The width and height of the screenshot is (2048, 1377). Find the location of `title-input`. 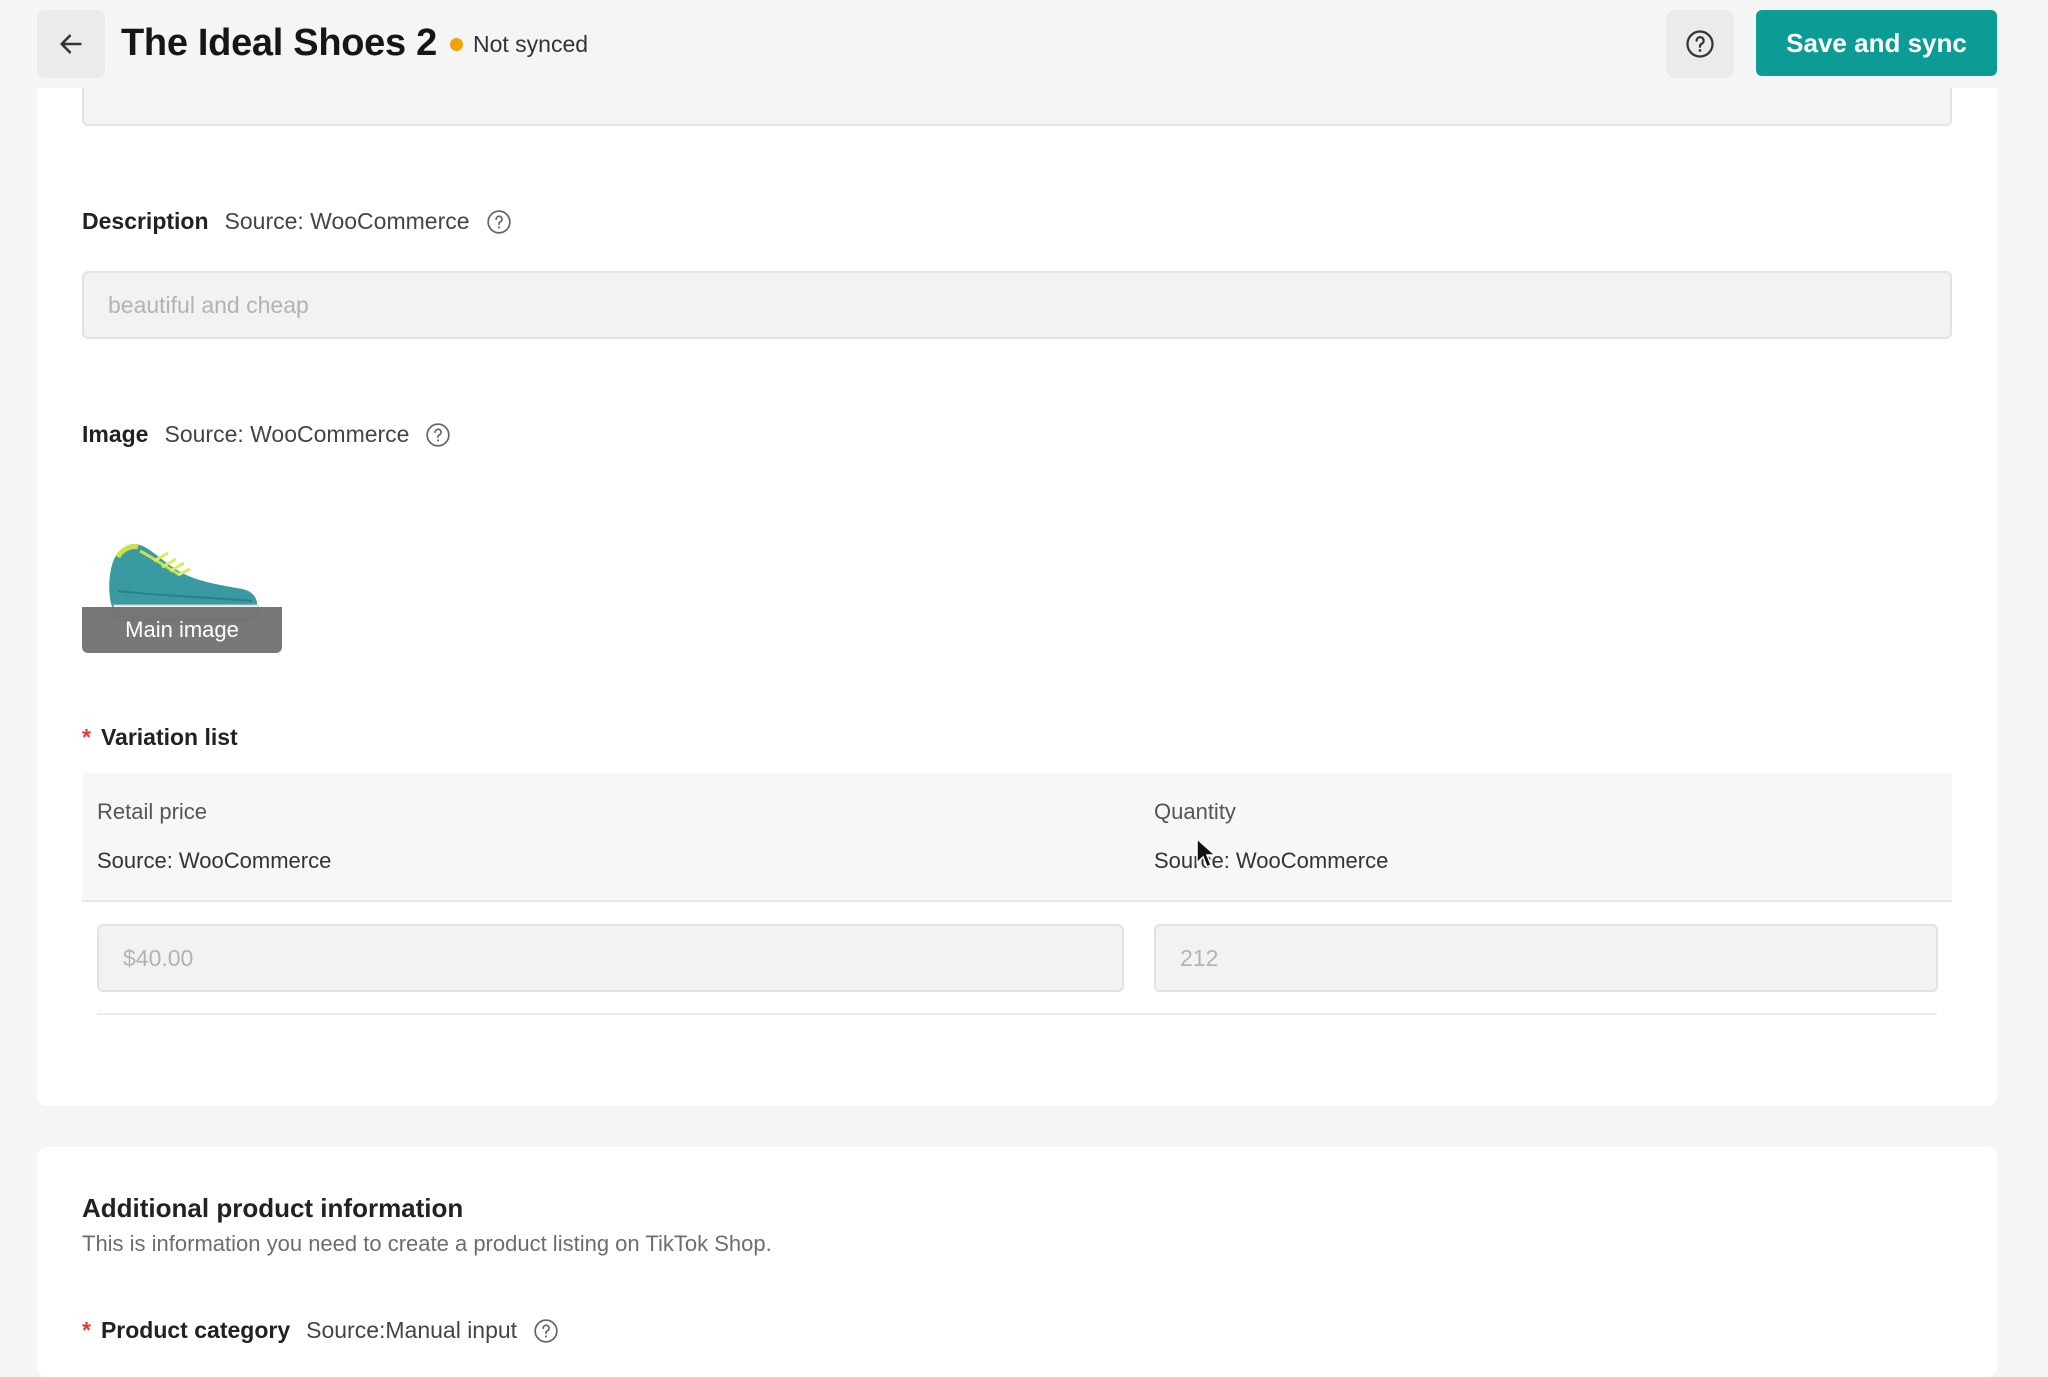

title-input is located at coordinates (1017, 107).